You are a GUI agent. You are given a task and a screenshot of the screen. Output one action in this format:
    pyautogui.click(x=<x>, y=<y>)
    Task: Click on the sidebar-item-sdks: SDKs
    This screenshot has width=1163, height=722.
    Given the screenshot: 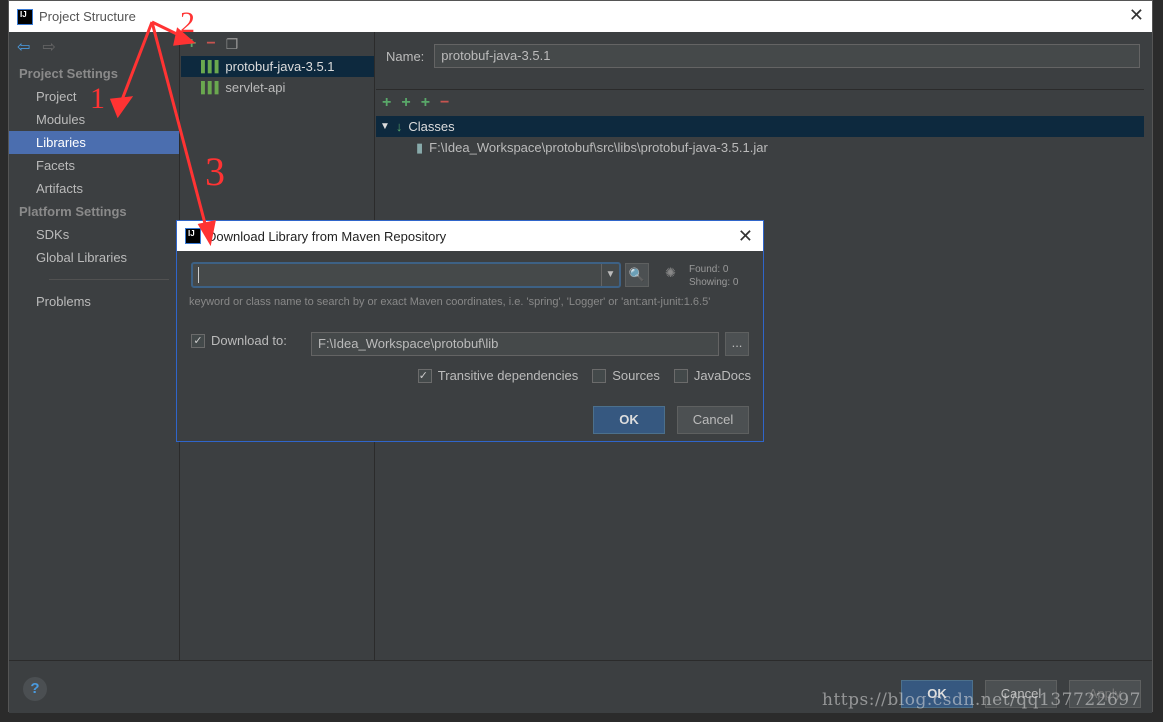 What is the action you would take?
    pyautogui.click(x=94, y=234)
    